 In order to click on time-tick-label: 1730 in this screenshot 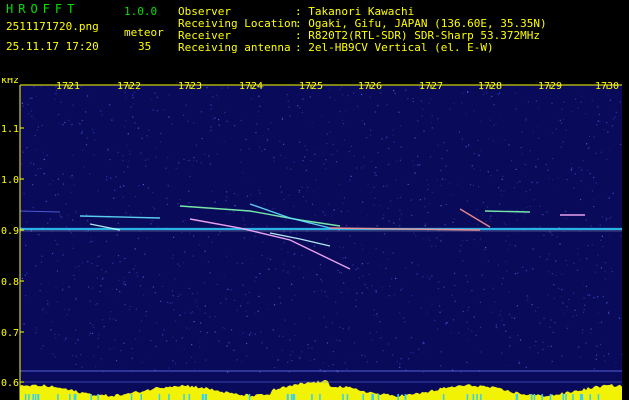, I will do `click(607, 86)`.